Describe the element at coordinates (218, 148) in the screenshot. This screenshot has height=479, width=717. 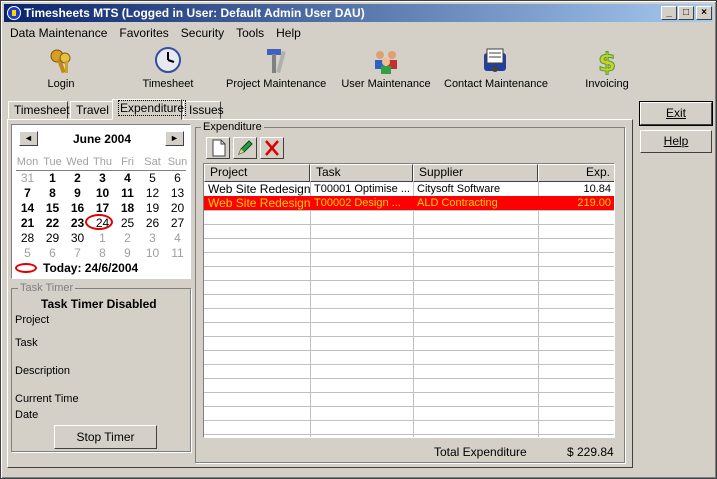
I see `new-expenditure-button` at that location.